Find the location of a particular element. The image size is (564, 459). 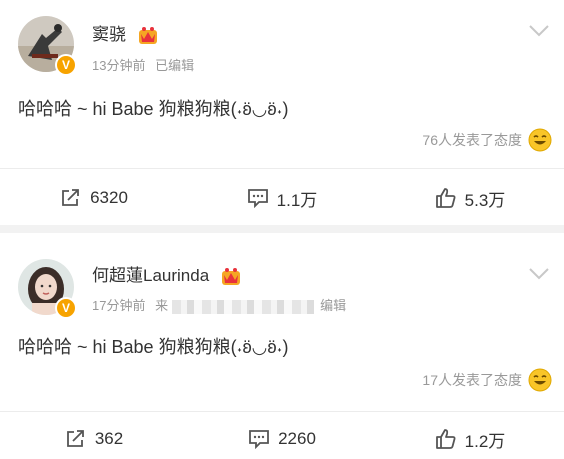

post-separator is located at coordinates (282, 229).